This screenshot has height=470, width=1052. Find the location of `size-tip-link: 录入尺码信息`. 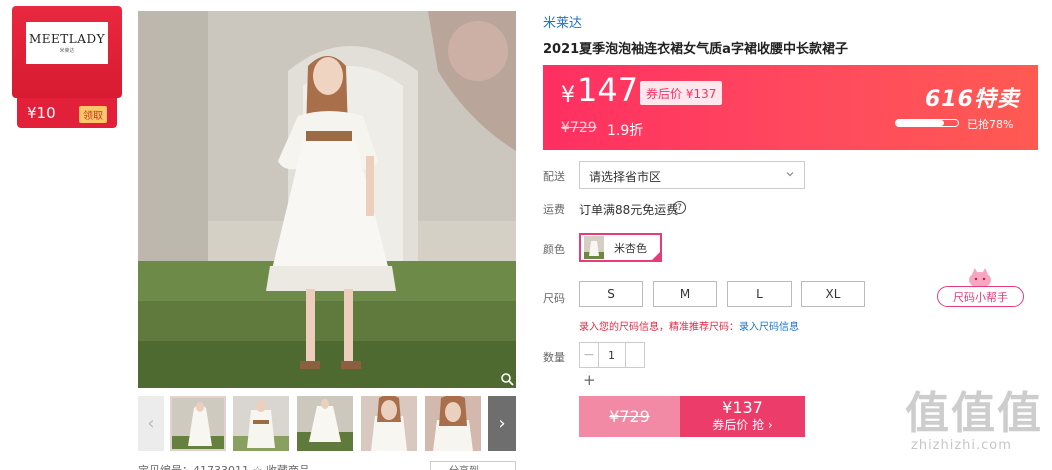

size-tip-link: 录入尺码信息 is located at coordinates (769, 327).